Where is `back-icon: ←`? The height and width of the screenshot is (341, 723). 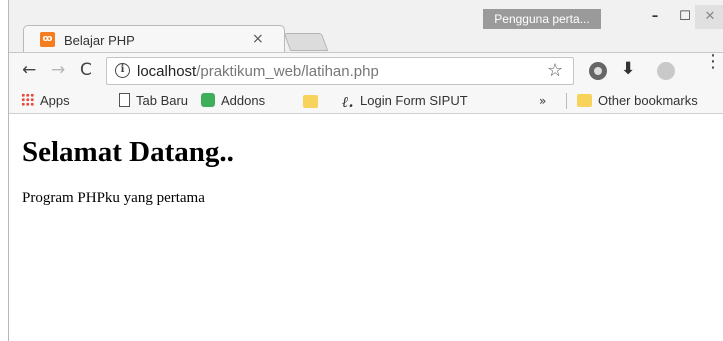 back-icon: ← is located at coordinates (29, 70).